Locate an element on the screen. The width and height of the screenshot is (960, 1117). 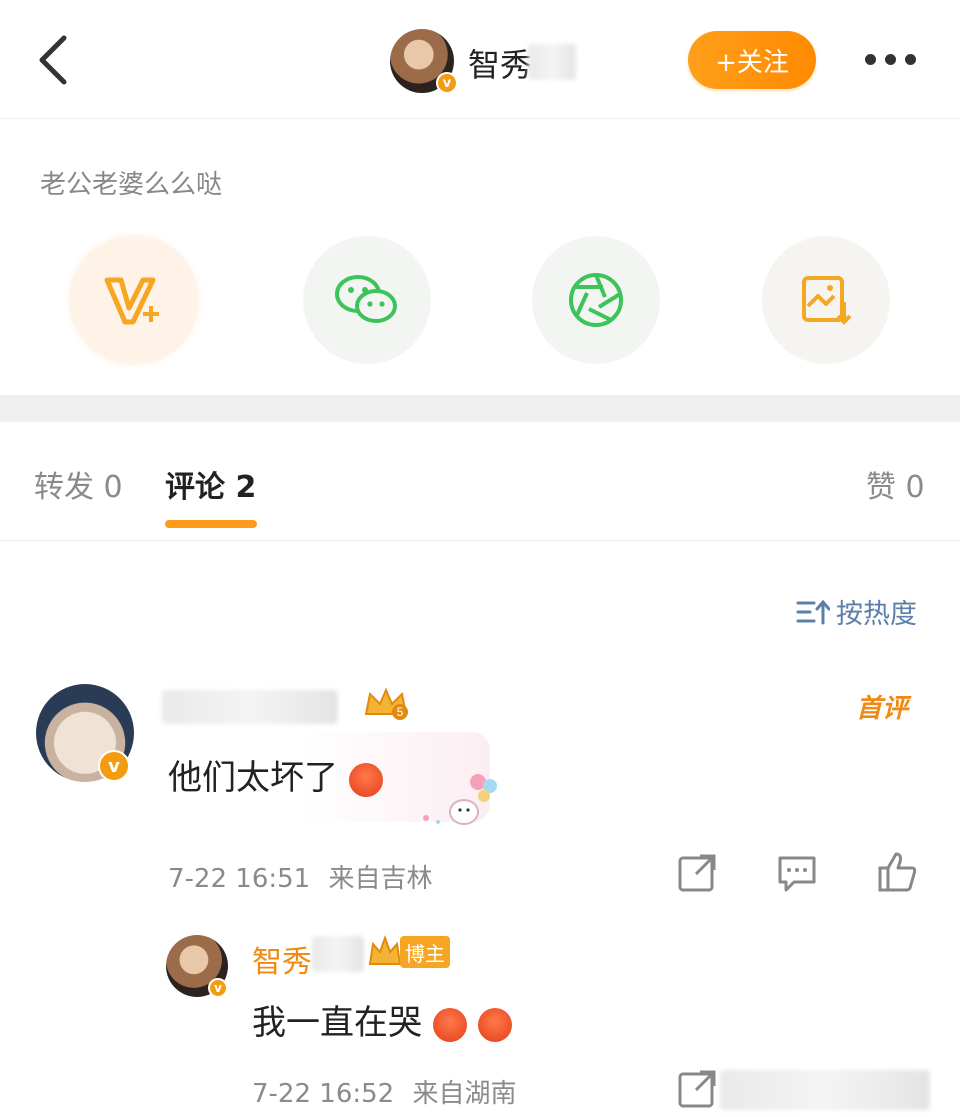
first-comment-badge: 首评 is located at coordinates (882, 709).